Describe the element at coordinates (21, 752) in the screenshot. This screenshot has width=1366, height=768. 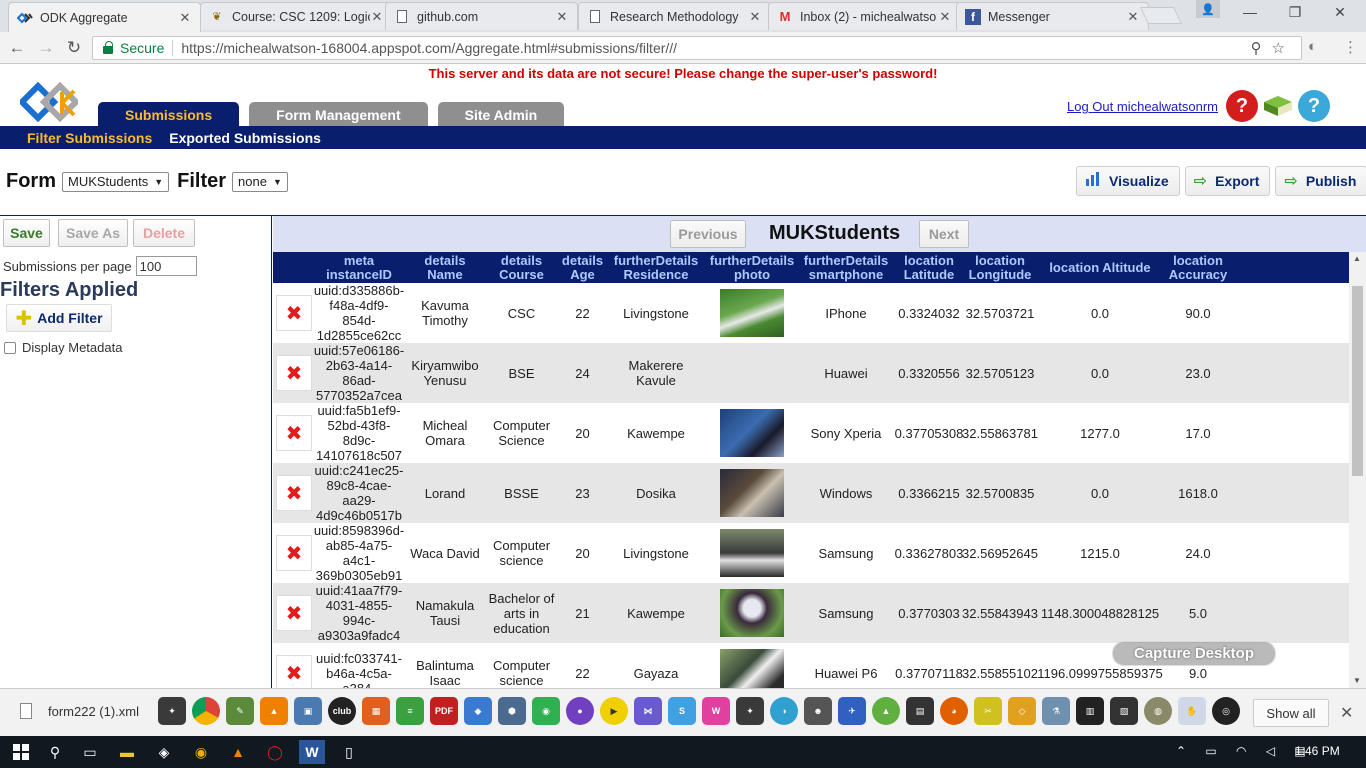
I see `windows-start-icon` at that location.